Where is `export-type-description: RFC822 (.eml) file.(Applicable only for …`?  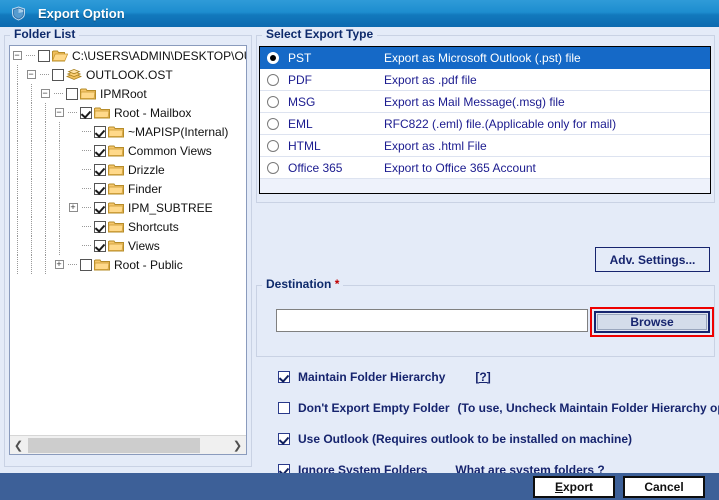 export-type-description: RFC822 (.eml) file.(Applicable only for … is located at coordinates (500, 123).